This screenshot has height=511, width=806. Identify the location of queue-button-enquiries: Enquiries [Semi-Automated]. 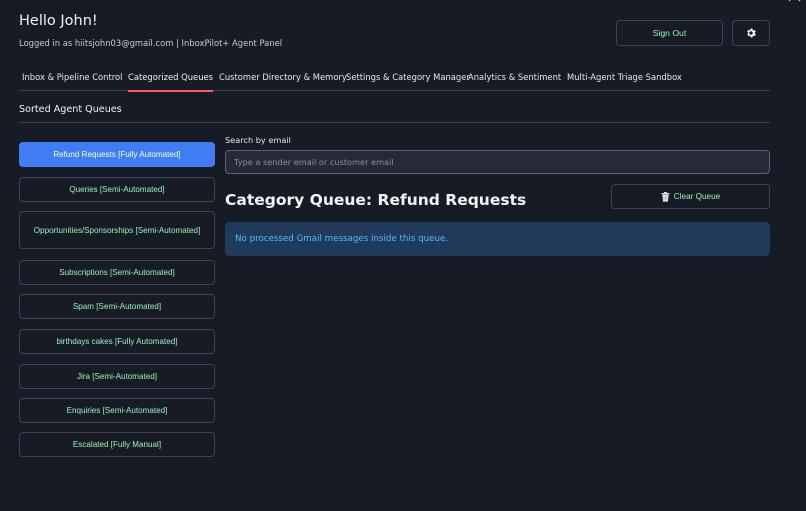
(117, 410).